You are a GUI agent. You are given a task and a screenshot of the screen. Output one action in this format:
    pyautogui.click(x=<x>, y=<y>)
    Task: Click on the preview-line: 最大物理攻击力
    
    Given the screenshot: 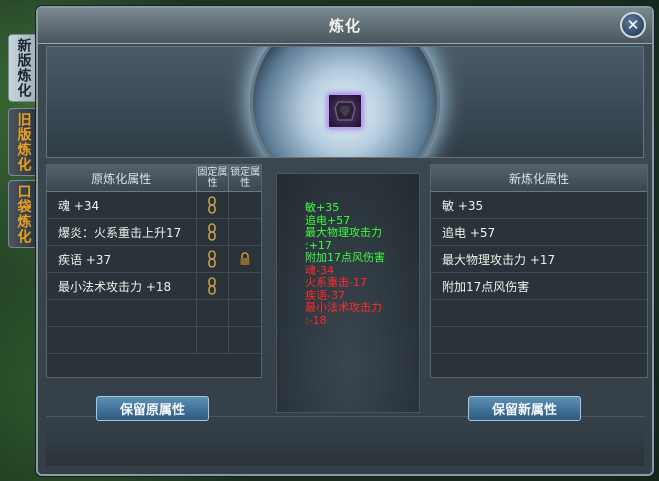 What is the action you would take?
    pyautogui.click(x=343, y=232)
    